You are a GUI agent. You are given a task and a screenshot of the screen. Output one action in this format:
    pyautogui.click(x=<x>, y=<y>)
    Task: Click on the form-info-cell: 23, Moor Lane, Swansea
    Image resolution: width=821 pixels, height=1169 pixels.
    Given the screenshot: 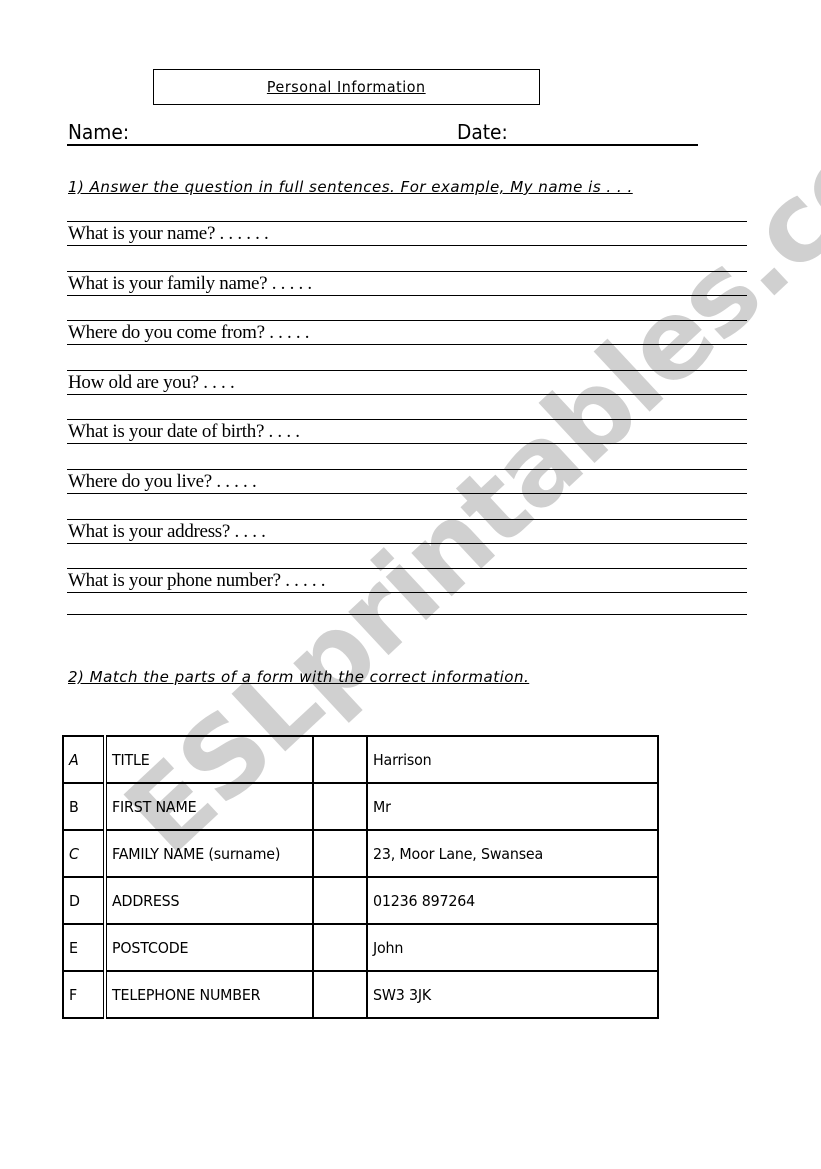 What is the action you would take?
    pyautogui.click(x=512, y=853)
    